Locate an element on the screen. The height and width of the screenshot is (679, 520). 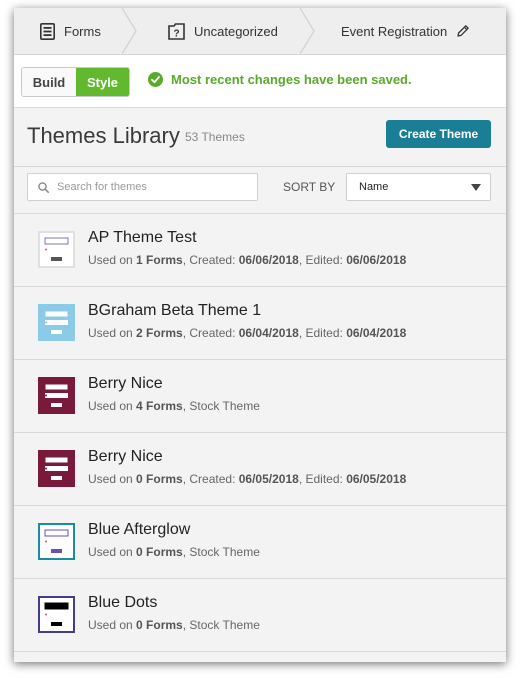
build-style-toggle: Build Style is located at coordinates (75, 82).